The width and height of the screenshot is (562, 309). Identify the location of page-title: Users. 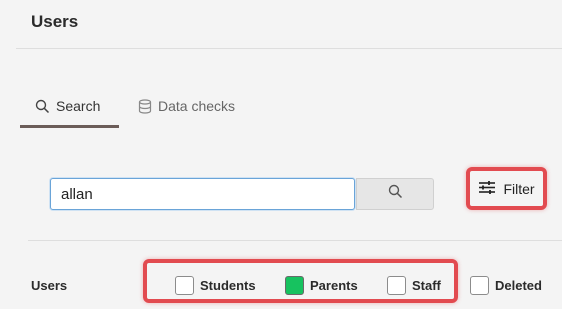
(55, 21).